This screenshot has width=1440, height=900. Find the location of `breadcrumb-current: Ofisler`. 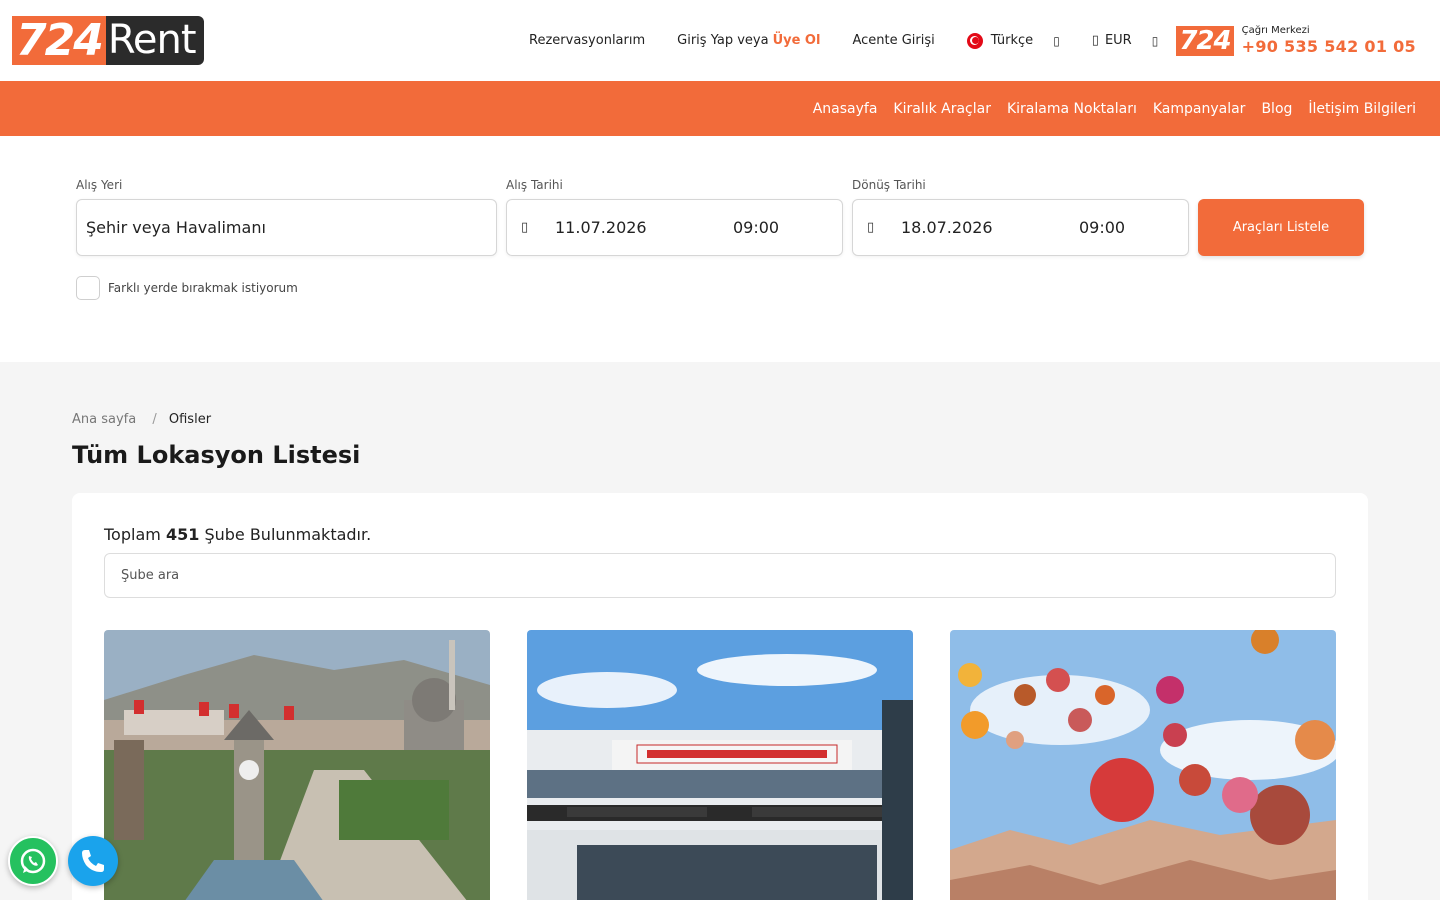

breadcrumb-current: Ofisler is located at coordinates (190, 419).